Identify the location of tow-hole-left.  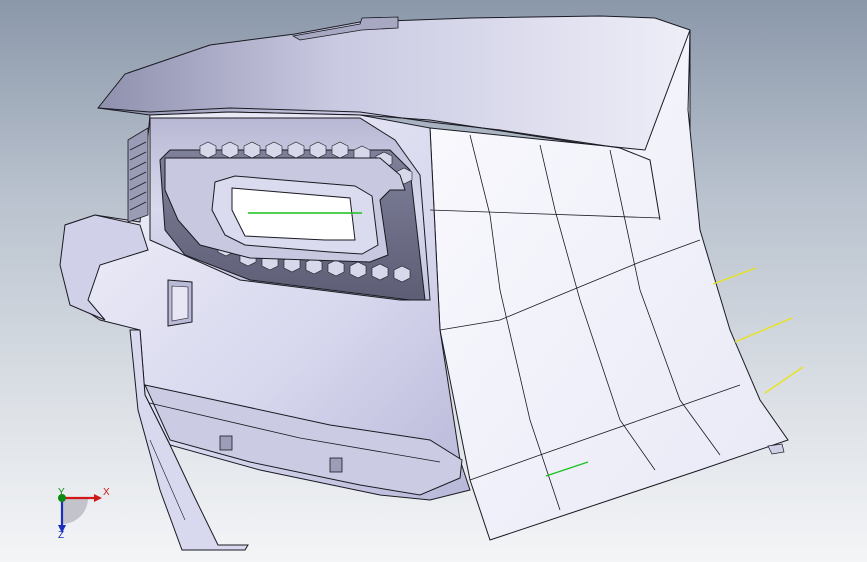
(226, 443).